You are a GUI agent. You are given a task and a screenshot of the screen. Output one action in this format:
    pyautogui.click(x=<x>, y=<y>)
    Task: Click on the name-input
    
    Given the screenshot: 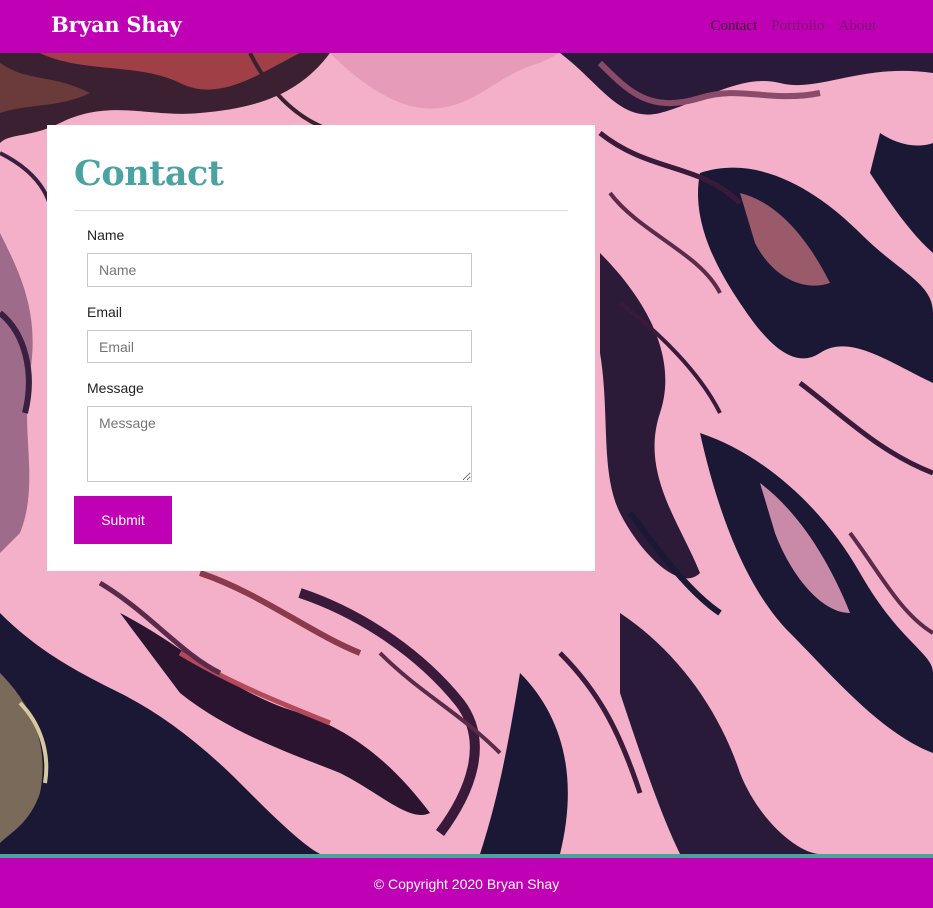 What is the action you would take?
    pyautogui.click(x=279, y=270)
    